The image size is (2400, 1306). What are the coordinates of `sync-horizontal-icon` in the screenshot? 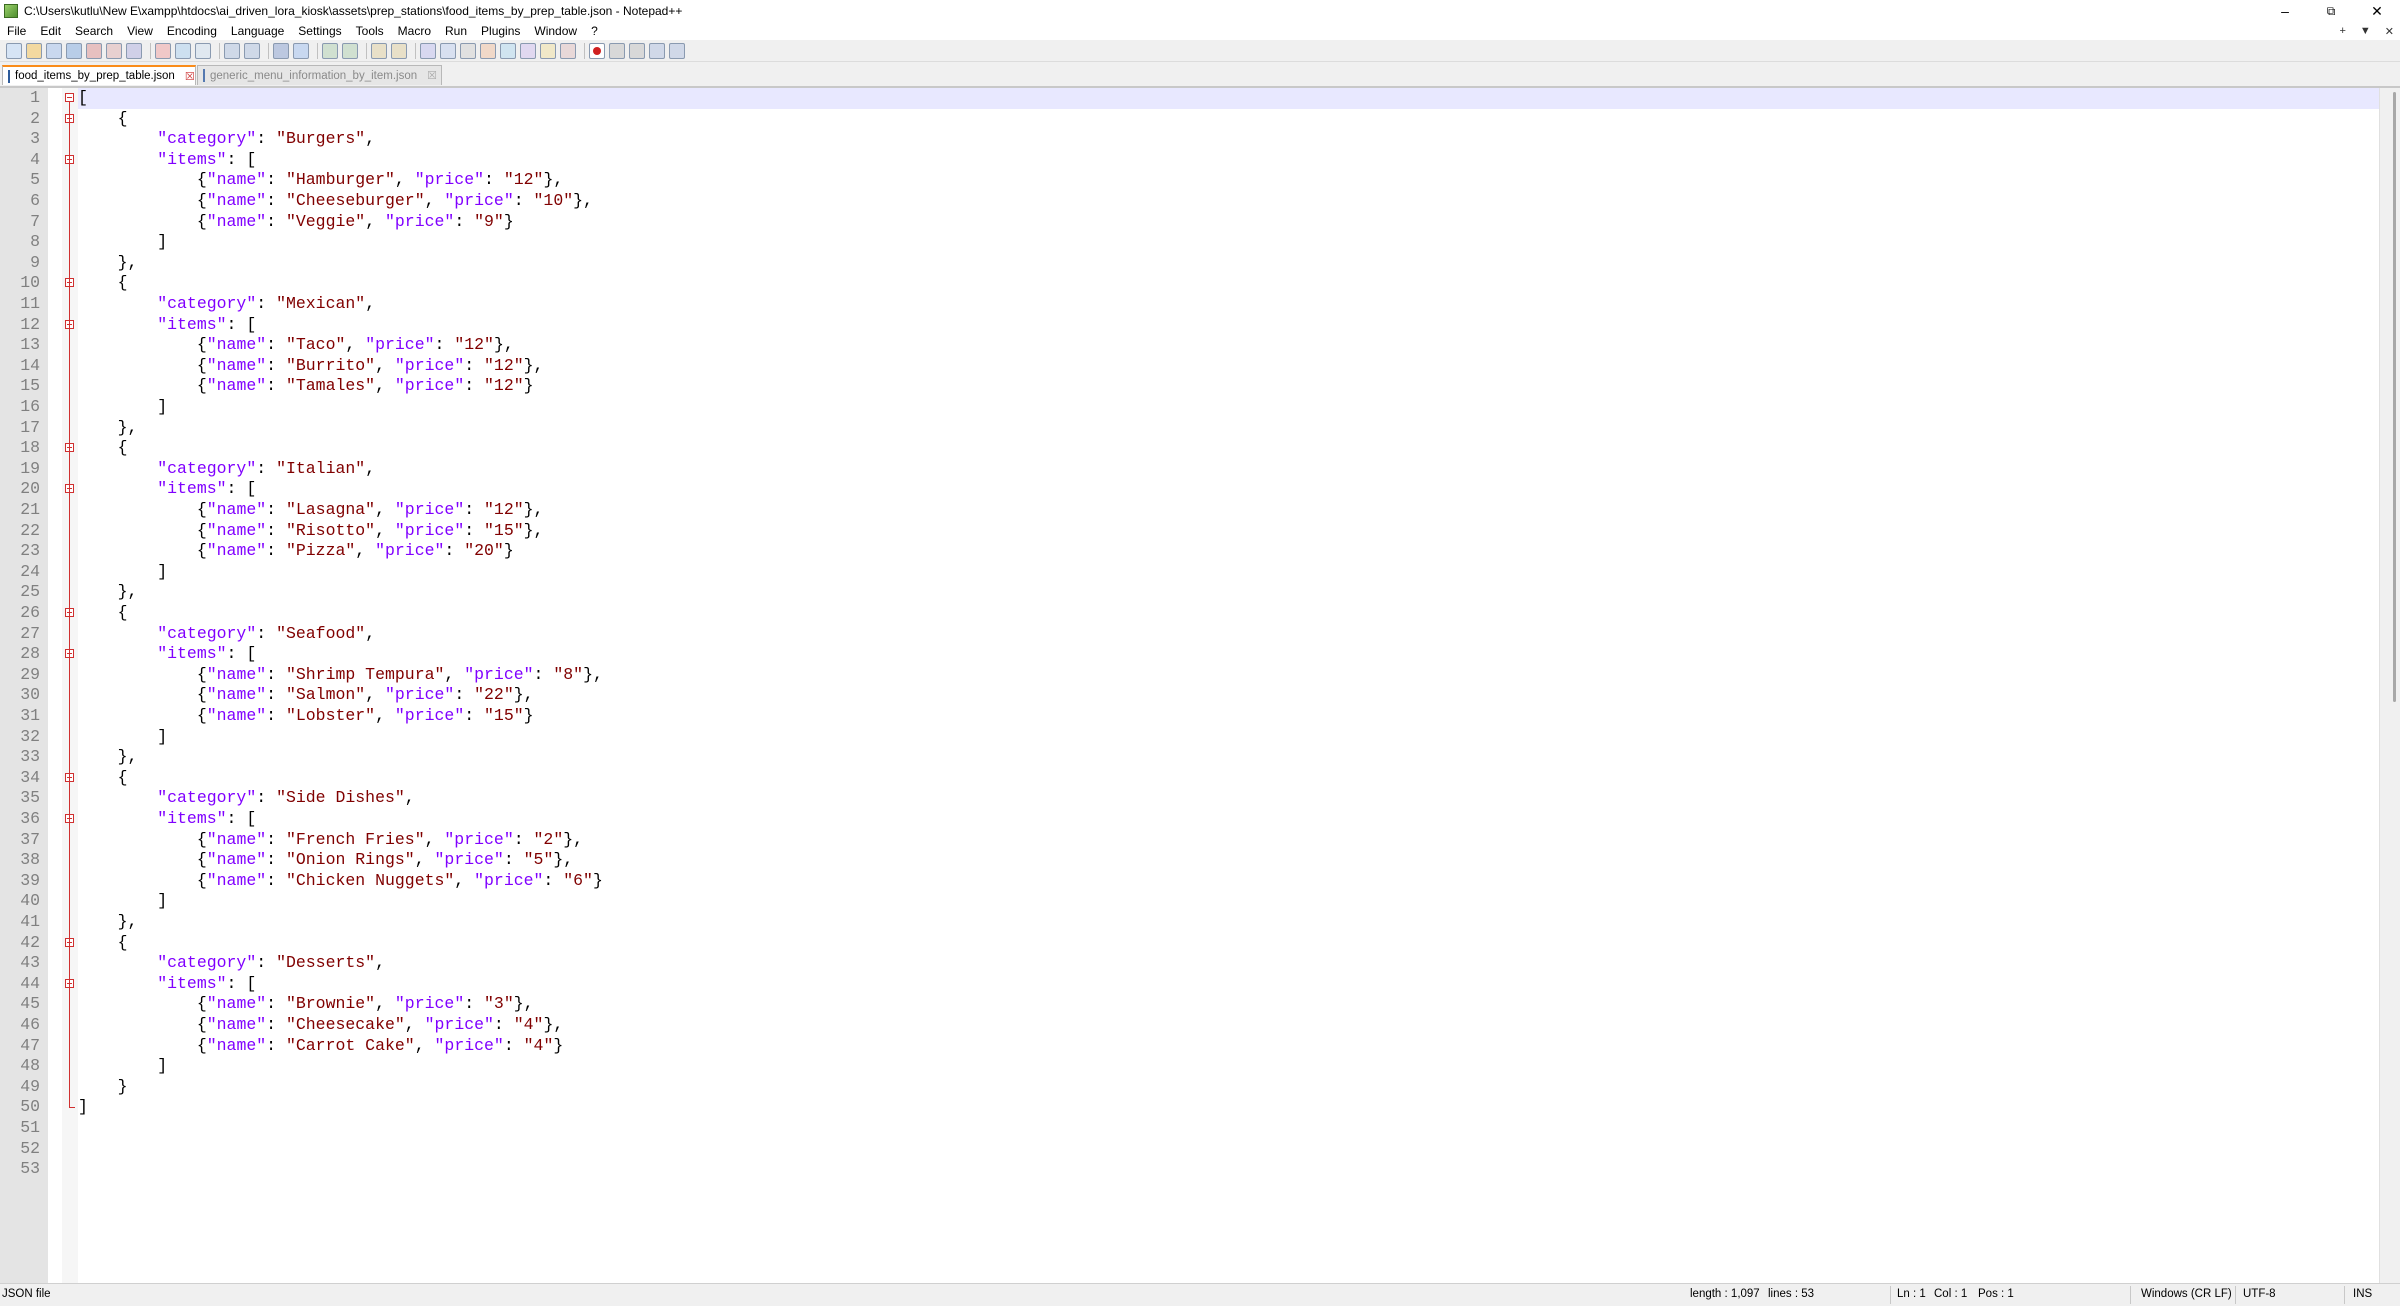 It's located at (399, 50).